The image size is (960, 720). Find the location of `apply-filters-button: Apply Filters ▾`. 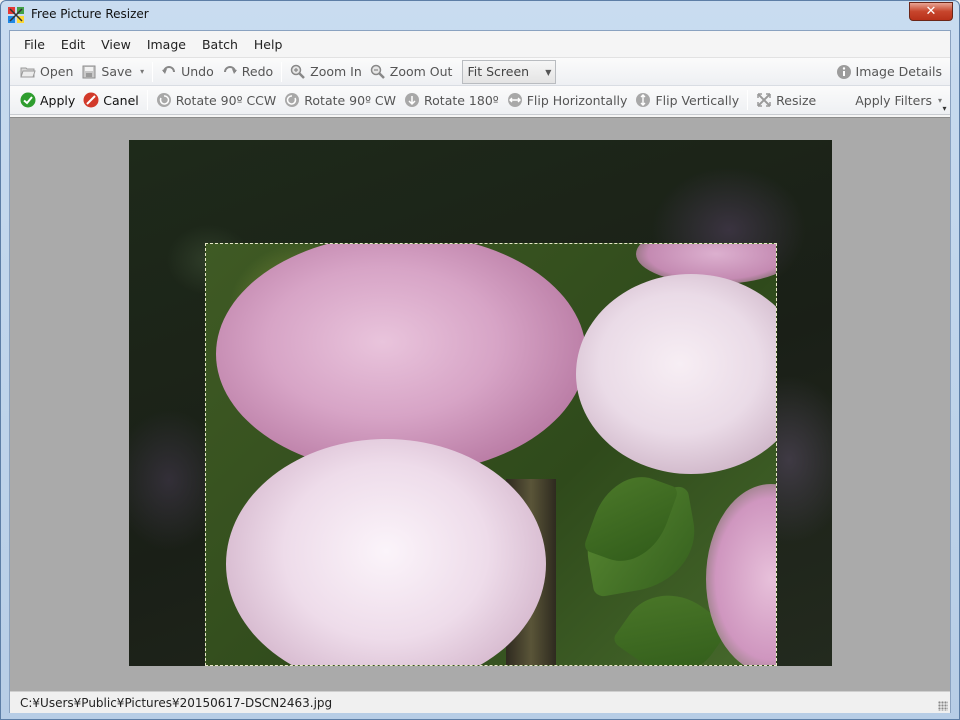

apply-filters-button: Apply Filters ▾ is located at coordinates (898, 100).